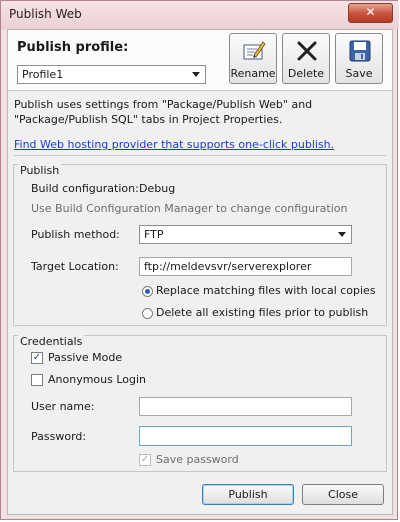  What do you see at coordinates (40, 170) in the screenshot?
I see `publish-group-label: Publish` at bounding box center [40, 170].